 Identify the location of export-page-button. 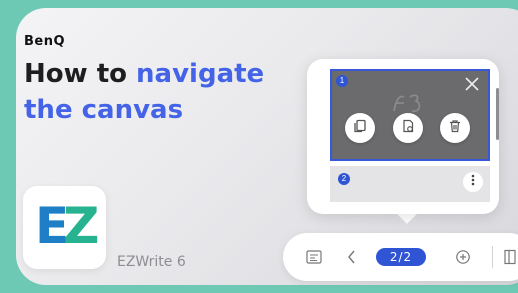
(408, 128).